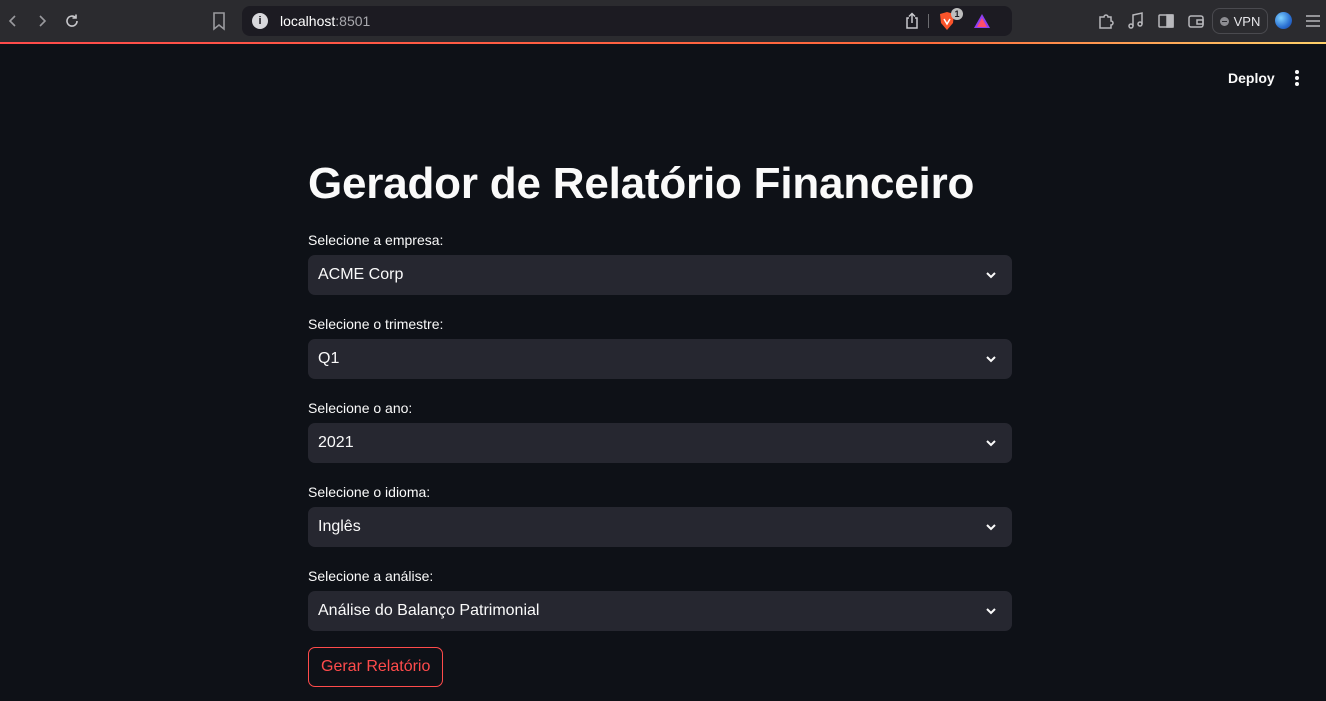 This screenshot has height=701, width=1326. I want to click on company-label: Selecione a empresa:, so click(376, 240).